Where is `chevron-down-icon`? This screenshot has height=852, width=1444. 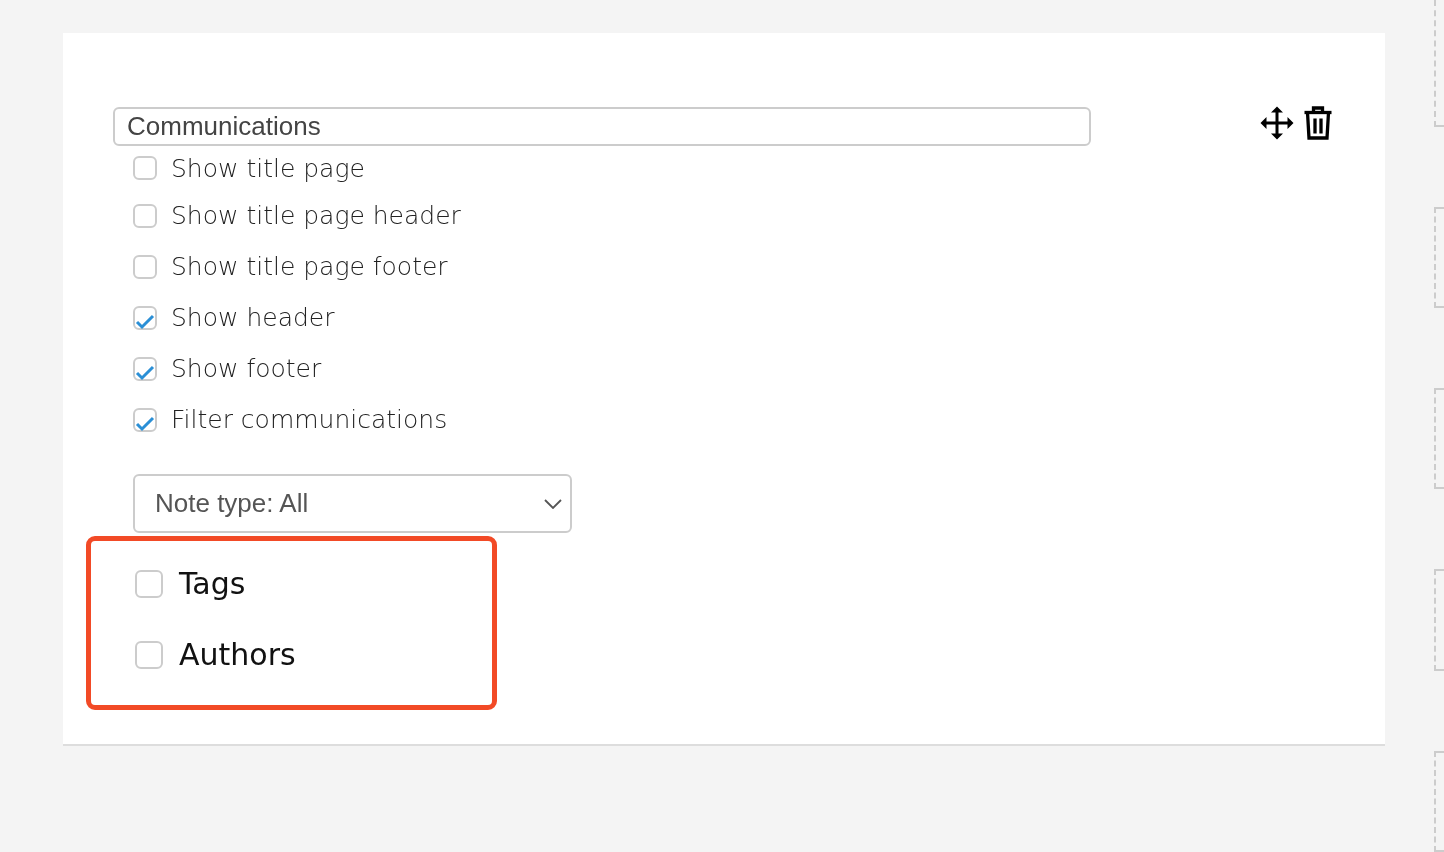
chevron-down-icon is located at coordinates (553, 503).